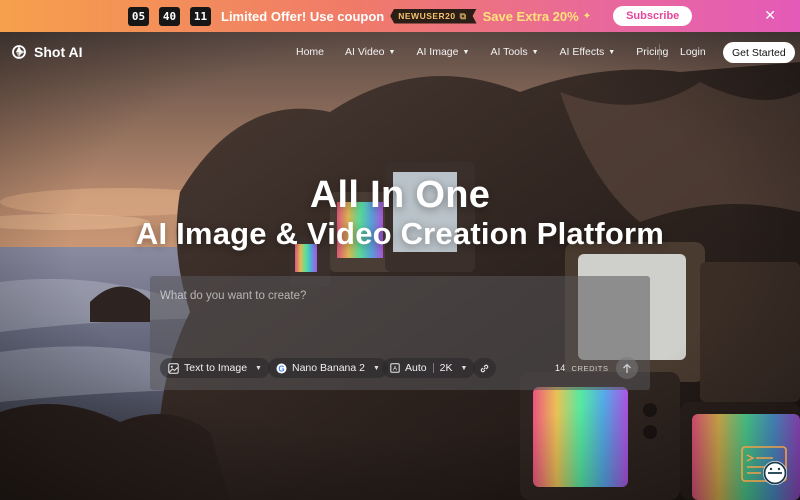 The image size is (800, 500). Describe the element at coordinates (509, 52) in the screenshot. I see `nav-ai-tools-label: AI Tools` at that location.